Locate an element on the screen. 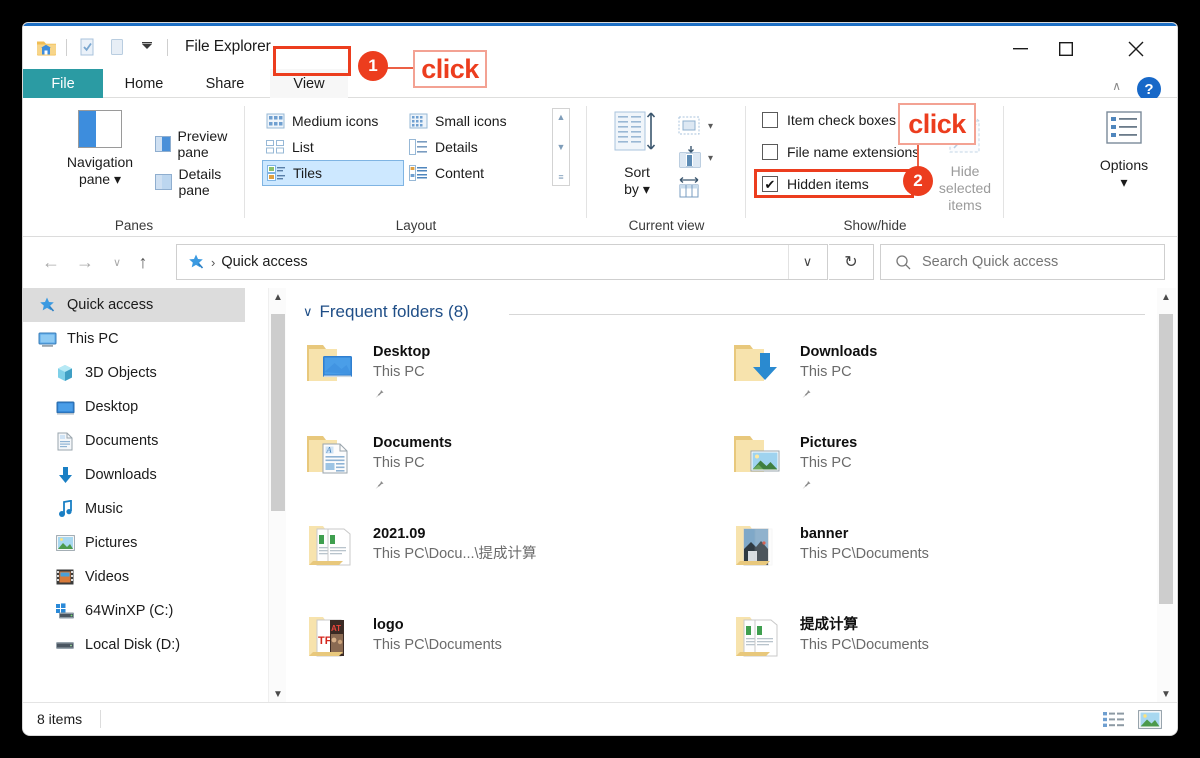 This screenshot has height=758, width=1200. sidebar-item-label: Pictures is located at coordinates (111, 543).